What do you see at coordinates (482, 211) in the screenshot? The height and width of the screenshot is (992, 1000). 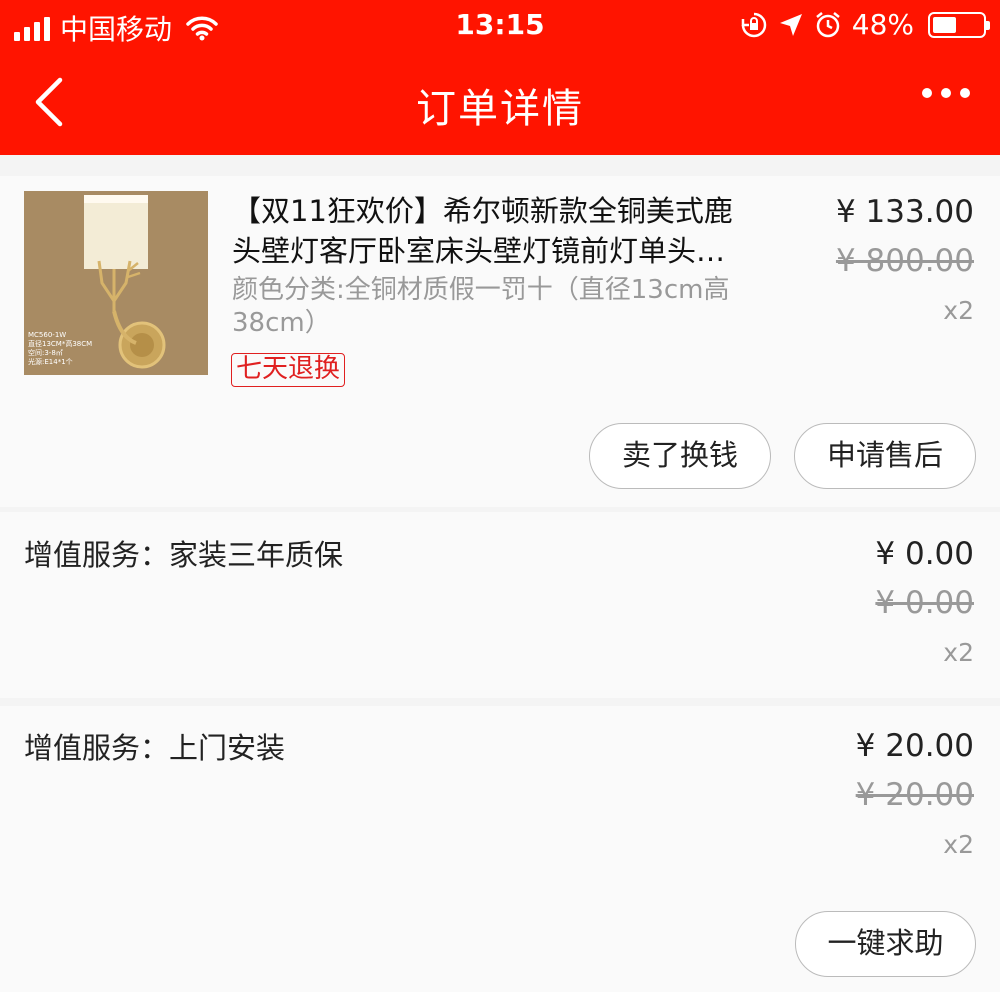 I see `product-name-line1: 【双11狂欢价】希尔顿新款全铜美式鹿` at bounding box center [482, 211].